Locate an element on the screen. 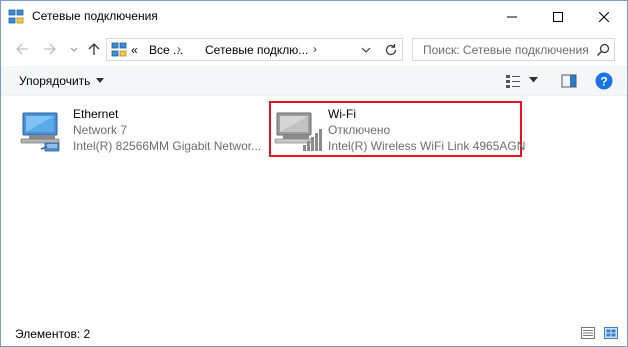 Image resolution: width=628 pixels, height=347 pixels. maximize-icon is located at coordinates (558, 16).